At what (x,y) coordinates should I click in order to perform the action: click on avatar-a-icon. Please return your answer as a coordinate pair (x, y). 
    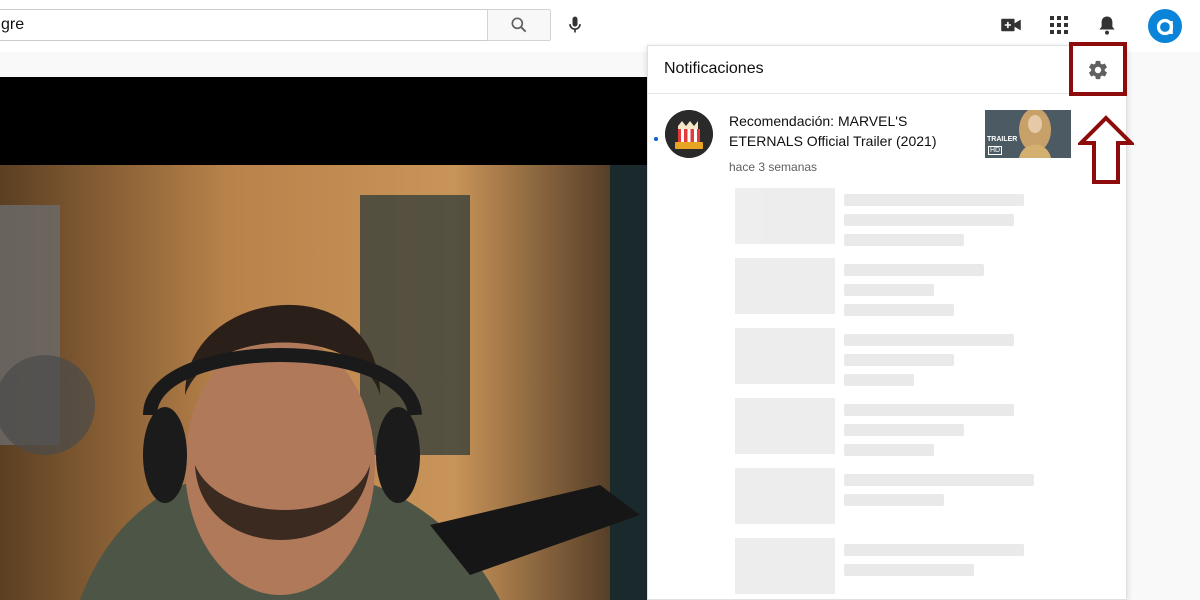
    Looking at the image, I should click on (1165, 26).